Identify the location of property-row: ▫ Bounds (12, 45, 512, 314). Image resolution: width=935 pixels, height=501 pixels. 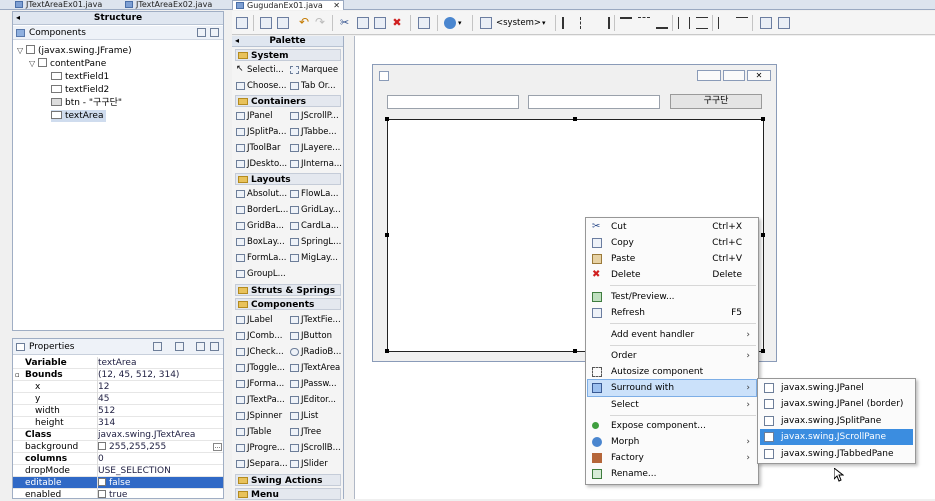
(118, 375).